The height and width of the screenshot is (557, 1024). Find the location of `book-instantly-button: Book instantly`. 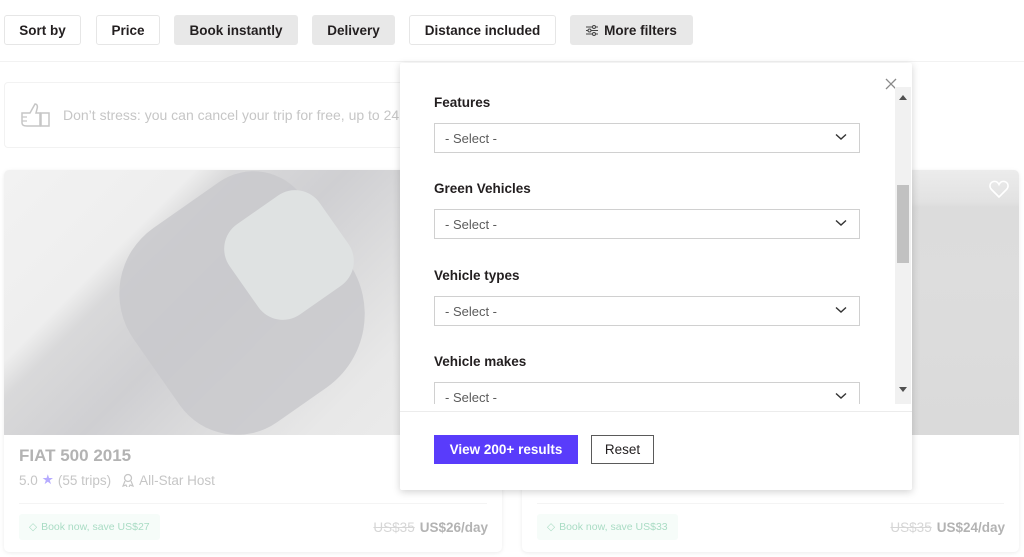

book-instantly-button: Book instantly is located at coordinates (236, 30).